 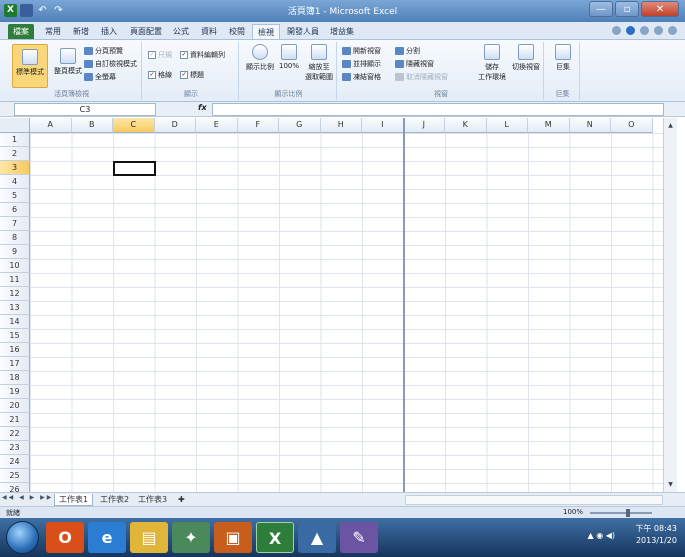 What do you see at coordinates (361, 77) in the screenshot?
I see `freeze-panes-button: 凍結窗格` at bounding box center [361, 77].